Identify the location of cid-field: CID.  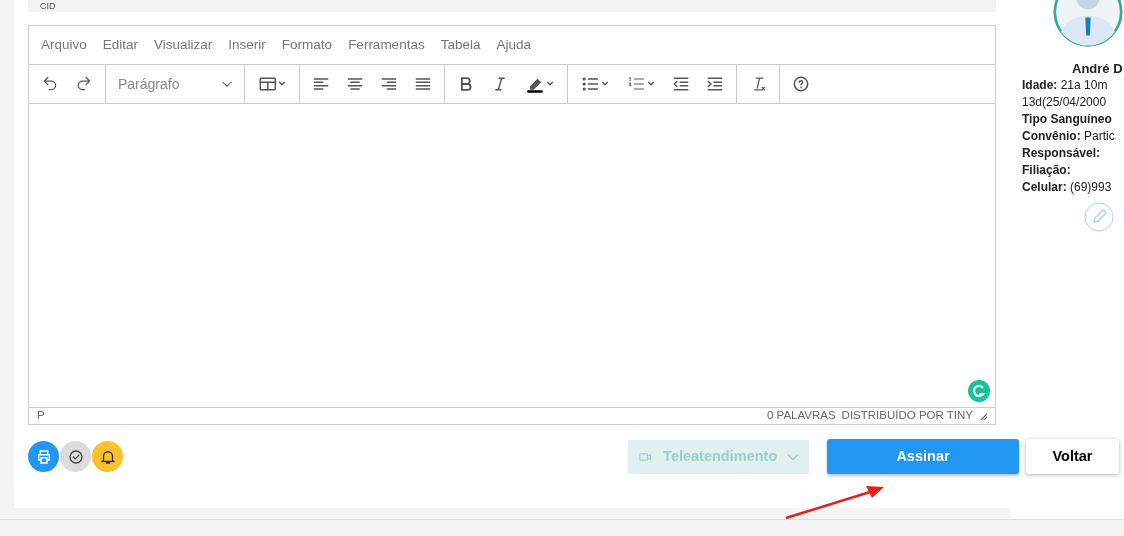
(512, 6).